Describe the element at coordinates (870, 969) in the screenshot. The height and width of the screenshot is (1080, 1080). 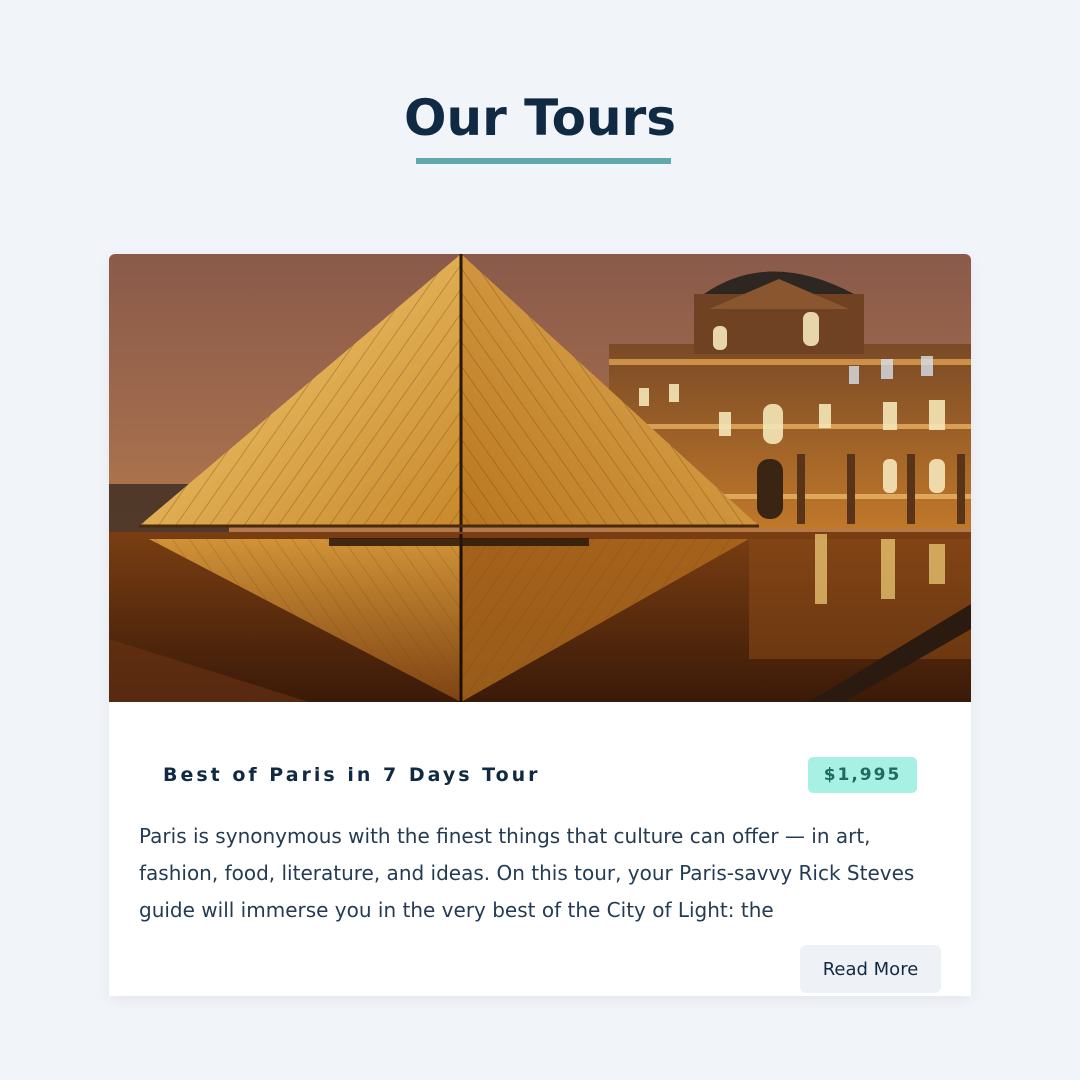
I see `read-more-button: Read More` at that location.